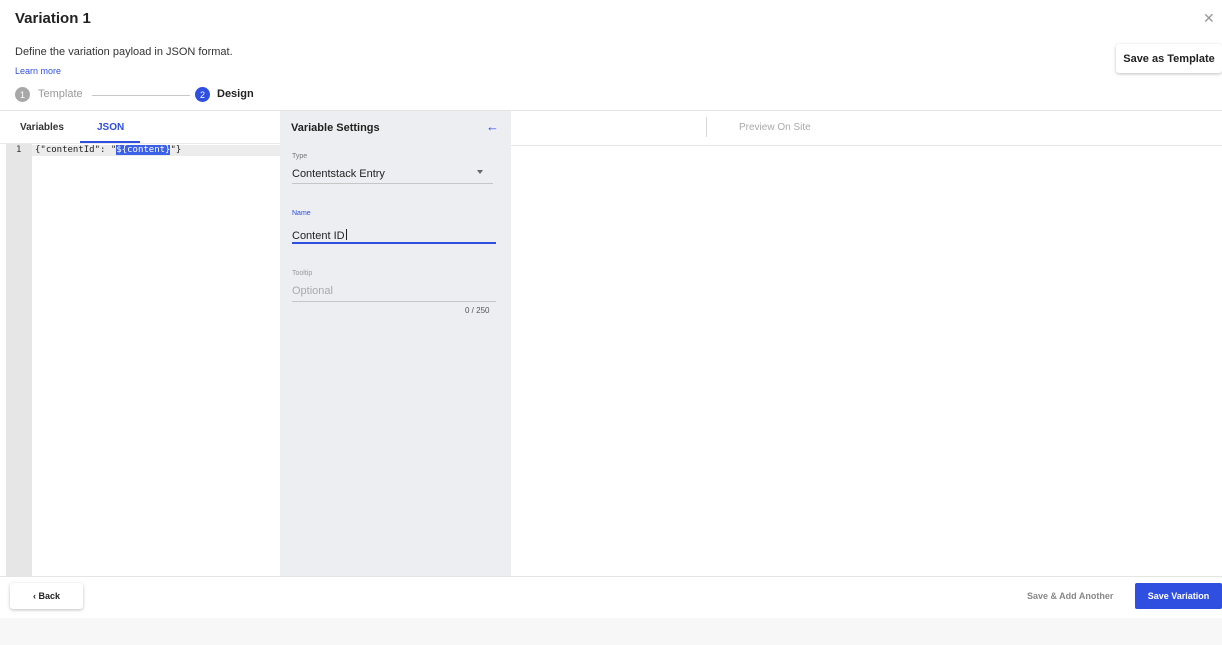 The height and width of the screenshot is (645, 1222). I want to click on save-and-add-another-button: Save & Add Another, so click(1070, 596).